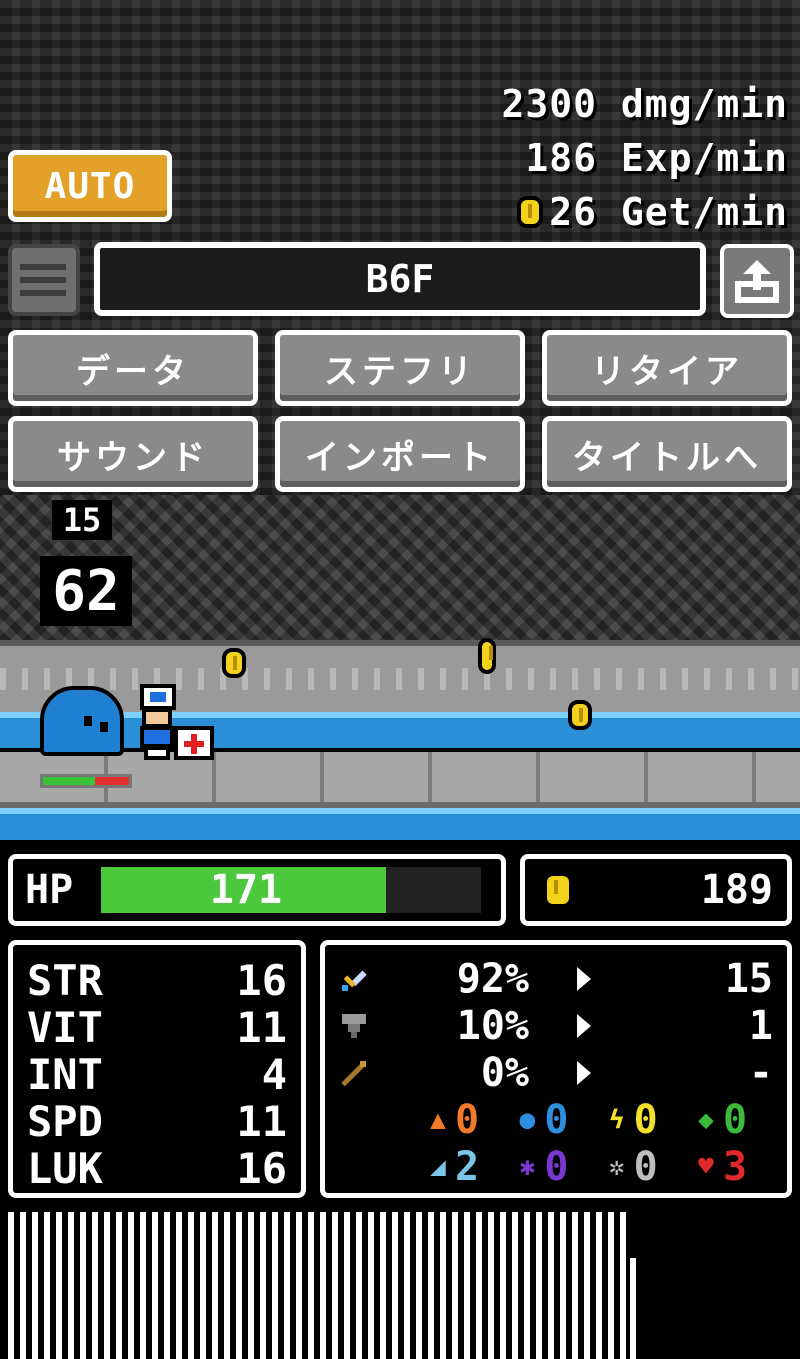 The image size is (800, 1359). I want to click on wind-element: ◆ 0, so click(733, 1120).